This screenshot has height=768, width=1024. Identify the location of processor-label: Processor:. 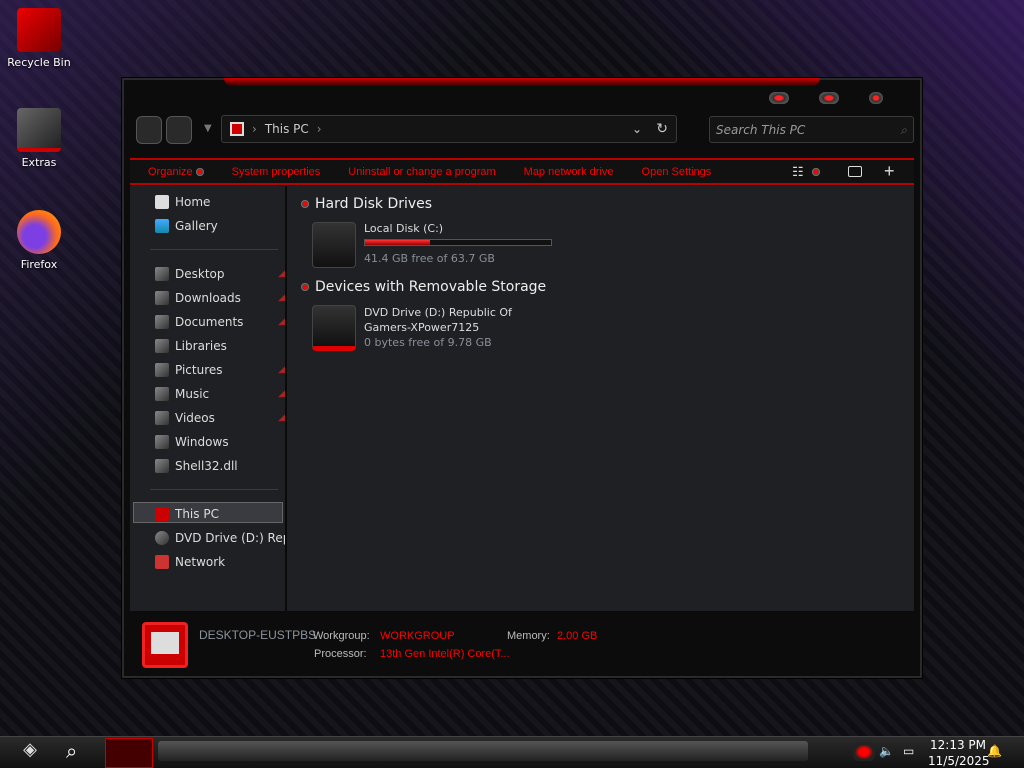
(340, 654).